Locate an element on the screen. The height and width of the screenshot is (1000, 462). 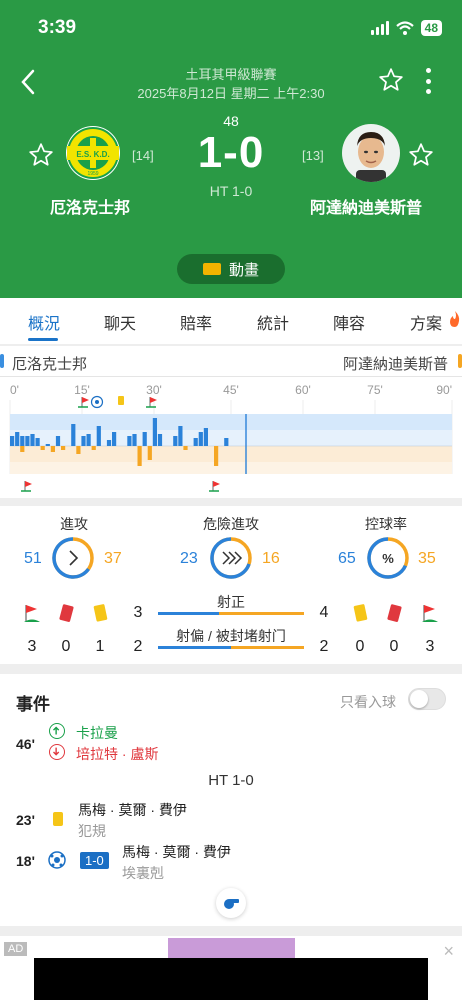
card-reason: 犯規 is located at coordinates (92, 831).